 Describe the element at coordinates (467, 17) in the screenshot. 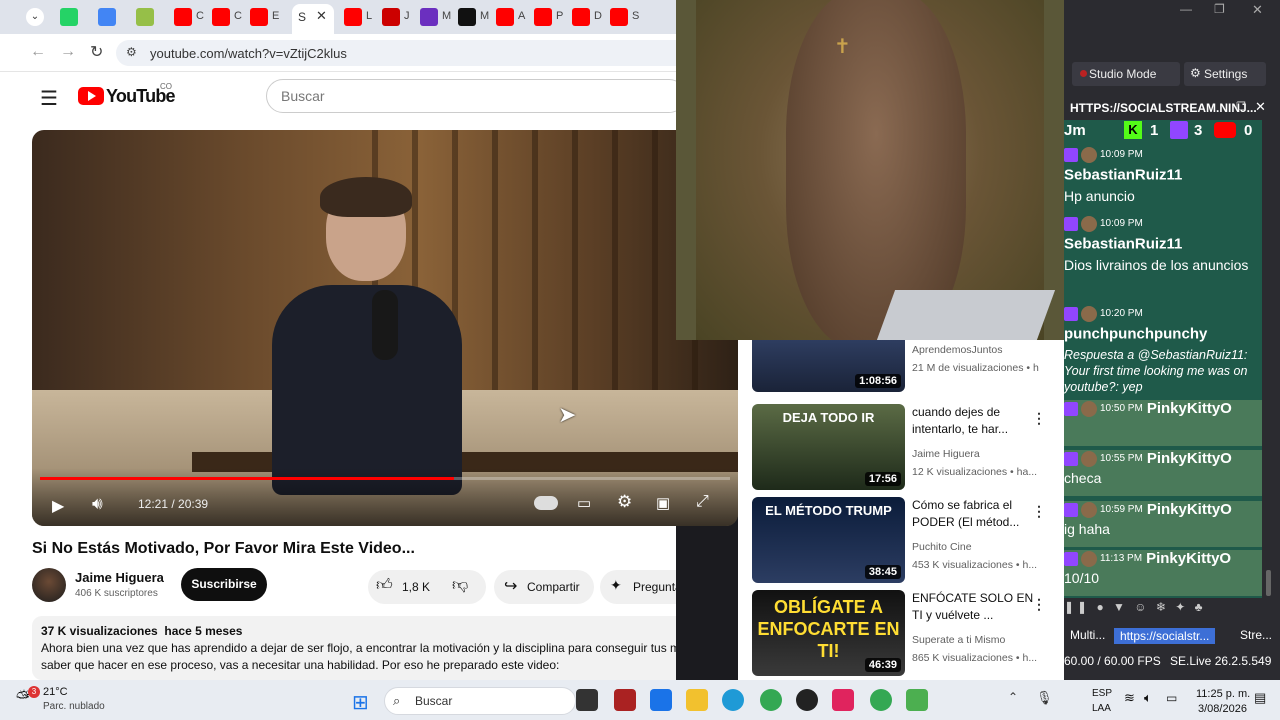

I see `m-icon` at that location.